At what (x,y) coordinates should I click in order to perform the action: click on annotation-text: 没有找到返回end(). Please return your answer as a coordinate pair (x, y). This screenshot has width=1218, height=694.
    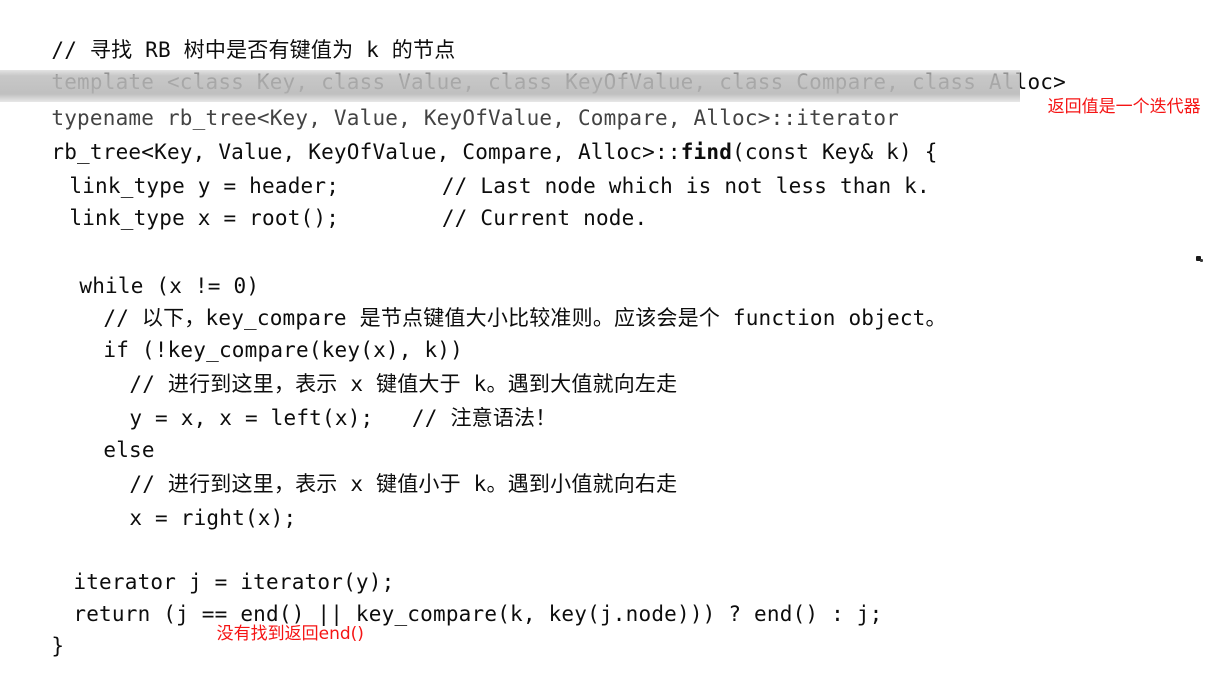
    Looking at the image, I should click on (290, 634).